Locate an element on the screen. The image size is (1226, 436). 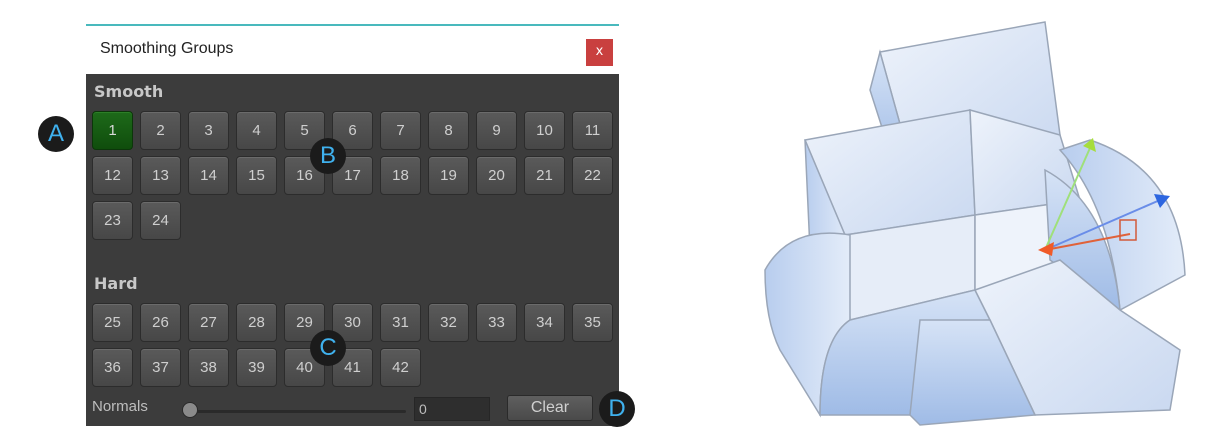
smooth-group-button: 9 is located at coordinates (496, 130).